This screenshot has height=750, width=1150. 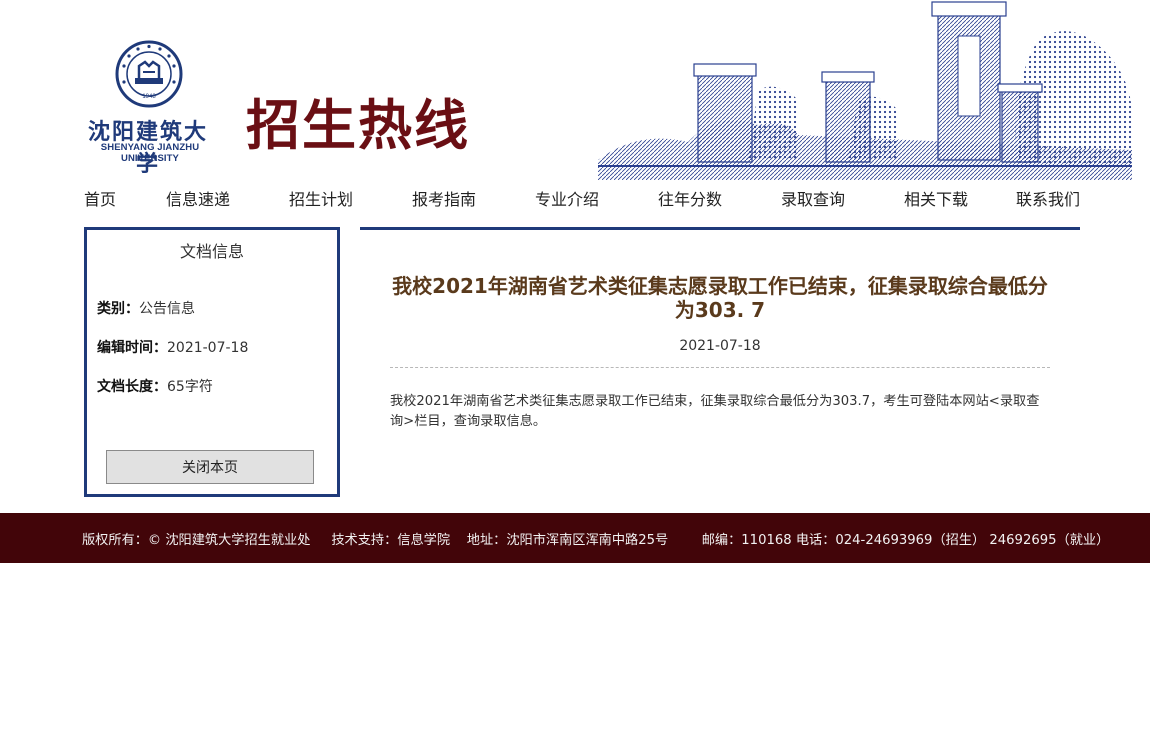 What do you see at coordinates (198, 200) in the screenshot?
I see `nav-item-news: 信息速递` at bounding box center [198, 200].